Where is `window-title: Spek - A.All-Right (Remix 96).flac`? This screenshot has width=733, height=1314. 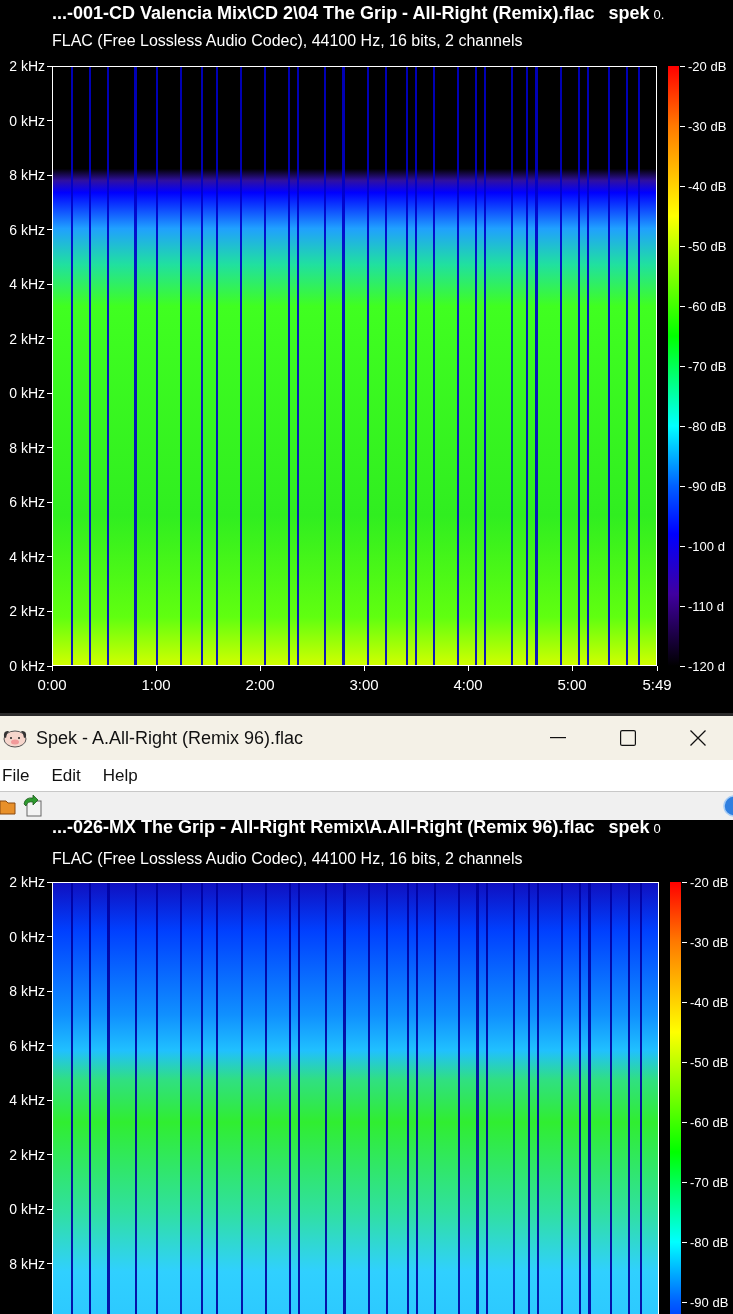
window-title: Spek - A.All-Right (Remix 96).flac is located at coordinates (170, 738).